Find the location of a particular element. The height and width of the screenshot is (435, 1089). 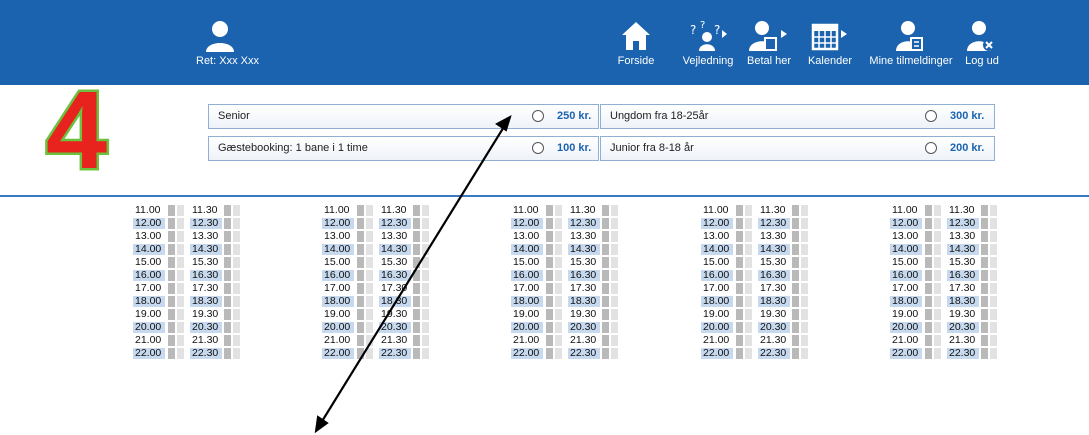

time-slot-start: 13.00 is located at coordinates (149, 236).